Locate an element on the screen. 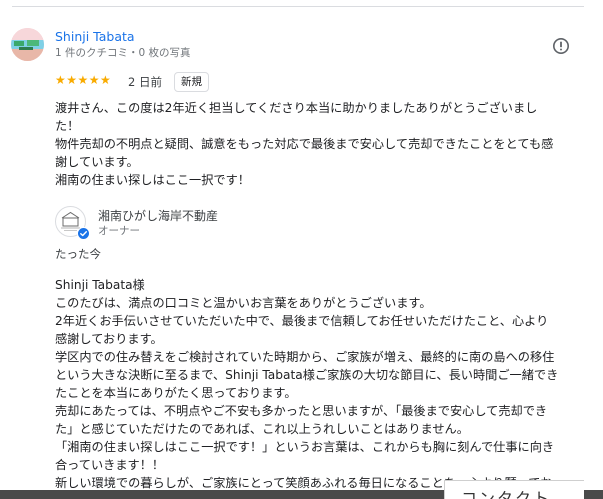 This screenshot has width=603, height=499. owner-role: オーナー is located at coordinates (119, 231).